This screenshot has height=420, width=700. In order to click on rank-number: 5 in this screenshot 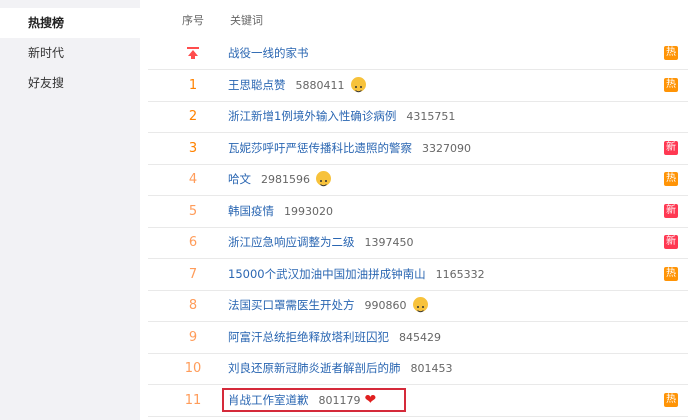, I will do `click(193, 211)`.